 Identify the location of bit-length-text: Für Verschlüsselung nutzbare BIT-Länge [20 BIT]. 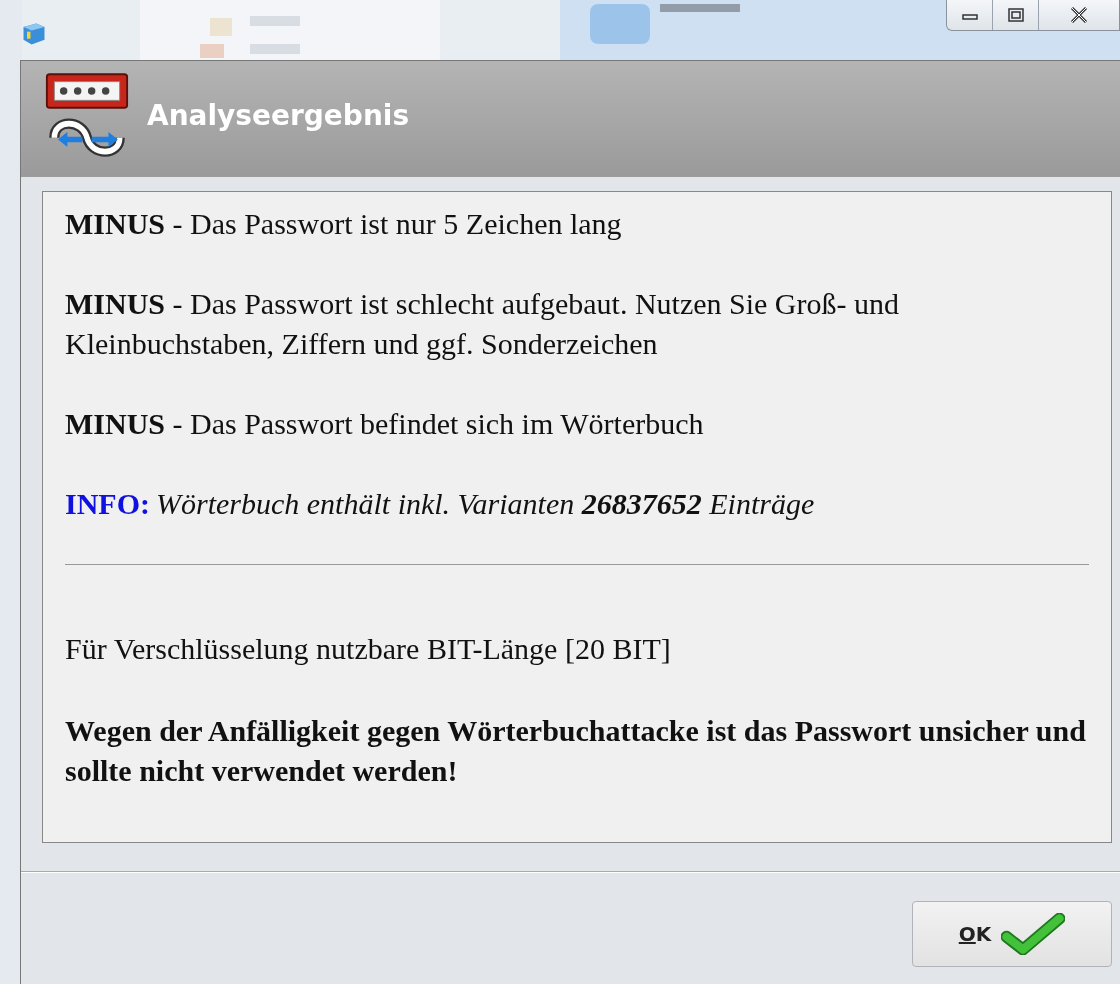
(368, 649).